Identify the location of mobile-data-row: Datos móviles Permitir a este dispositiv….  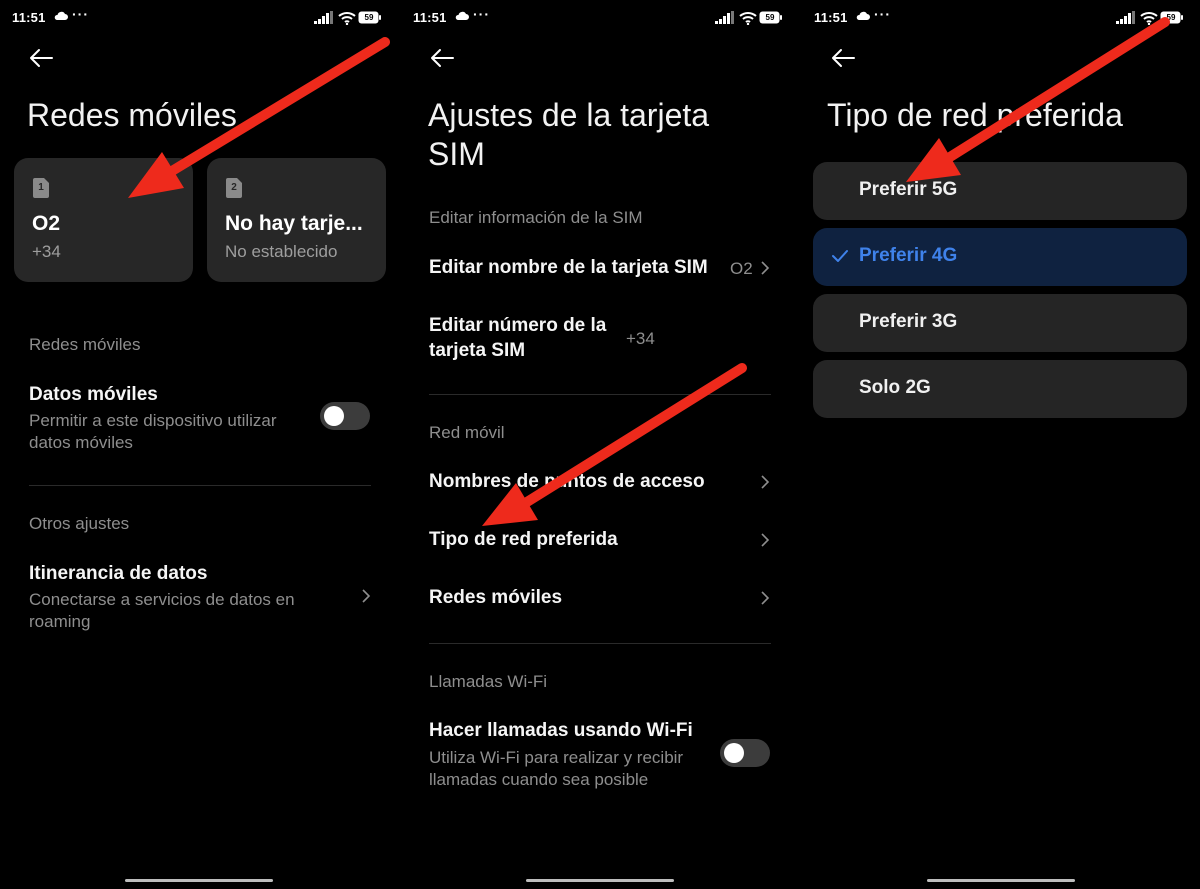
(199, 420).